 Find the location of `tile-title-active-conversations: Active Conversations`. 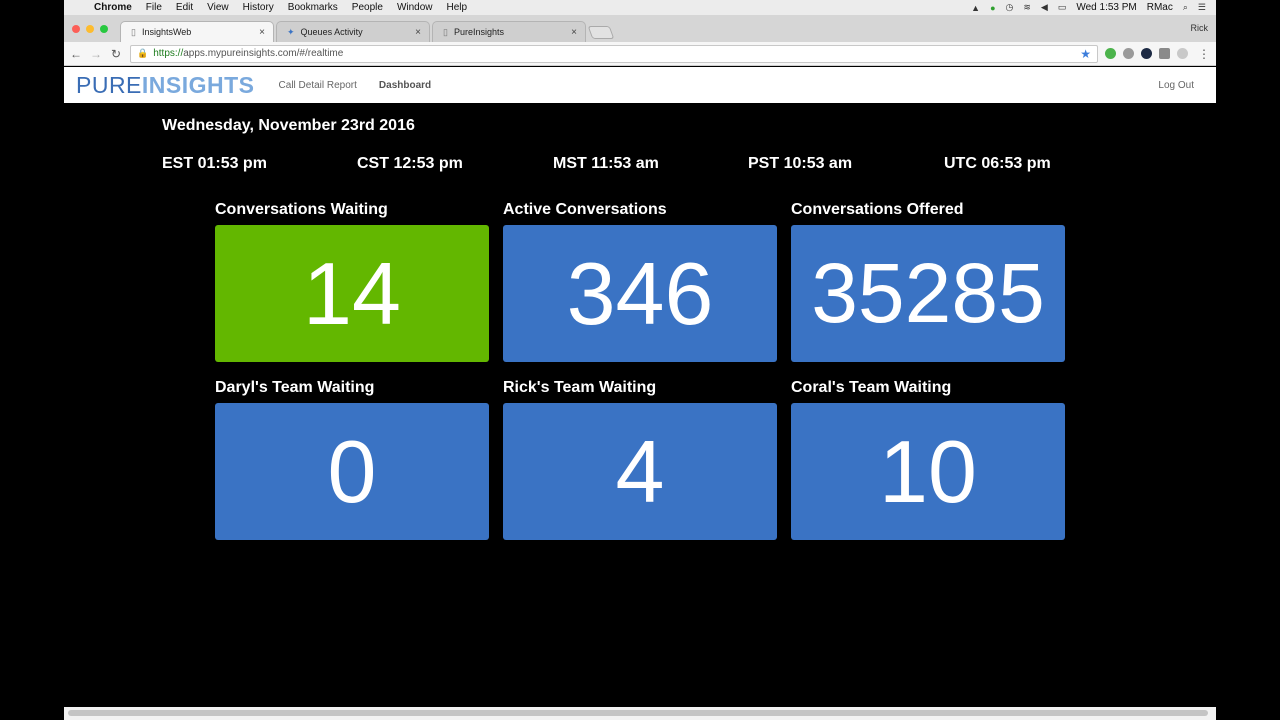

tile-title-active-conversations: Active Conversations is located at coordinates (585, 209).